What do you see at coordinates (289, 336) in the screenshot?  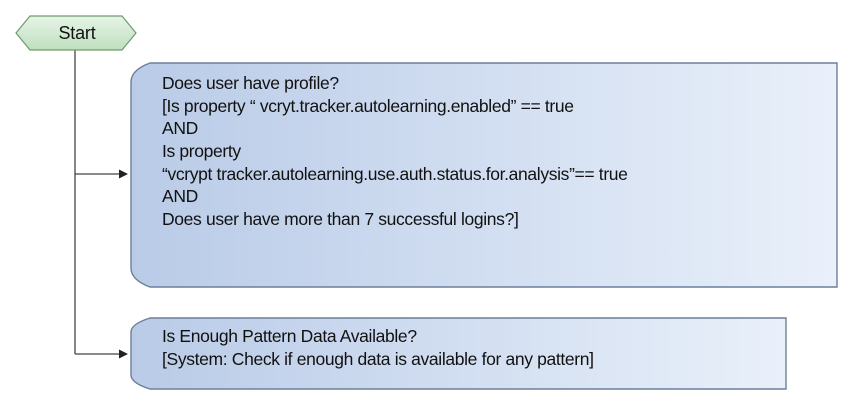 I see `condition-2-line: Is Enough Pattern Data Available?` at bounding box center [289, 336].